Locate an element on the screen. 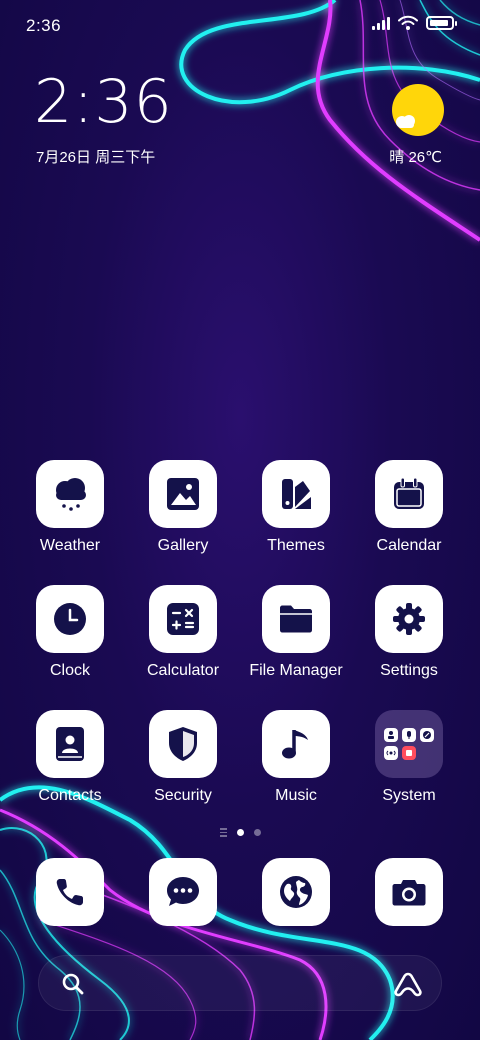 The image size is (480, 1040). clock-widget-time: 2:36 is located at coordinates (103, 102).